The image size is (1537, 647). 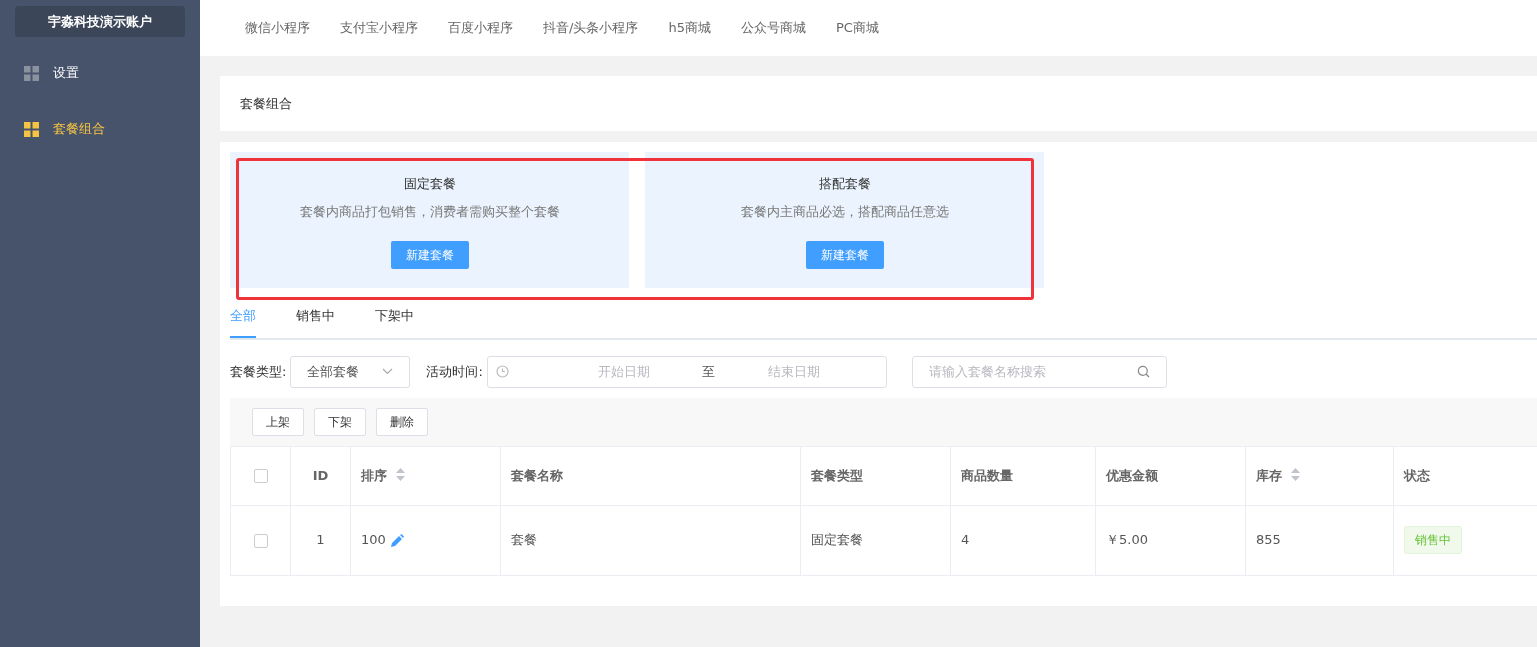 What do you see at coordinates (100, 21) in the screenshot?
I see `account-name: 宇淼科技演示账户` at bounding box center [100, 21].